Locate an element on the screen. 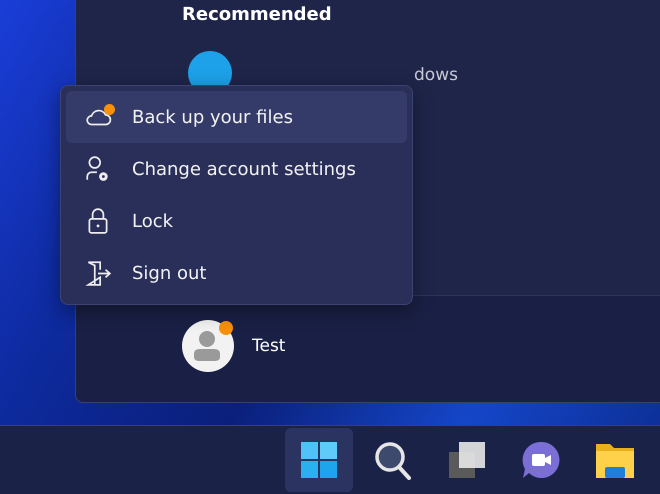 This screenshot has height=494, width=660. section-title: Recommended is located at coordinates (257, 14).